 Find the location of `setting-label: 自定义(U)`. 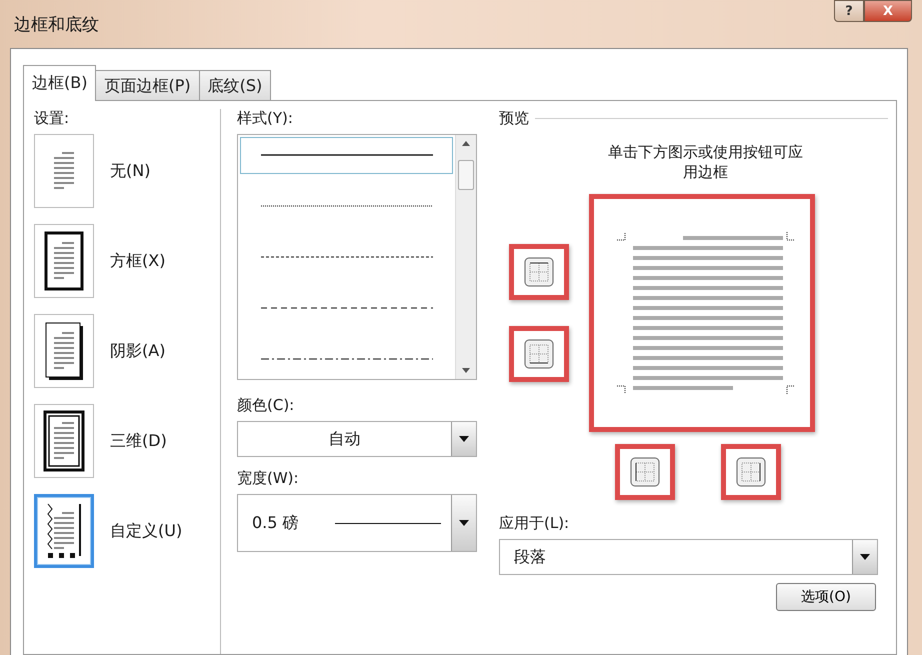

setting-label: 自定义(U) is located at coordinates (146, 531).